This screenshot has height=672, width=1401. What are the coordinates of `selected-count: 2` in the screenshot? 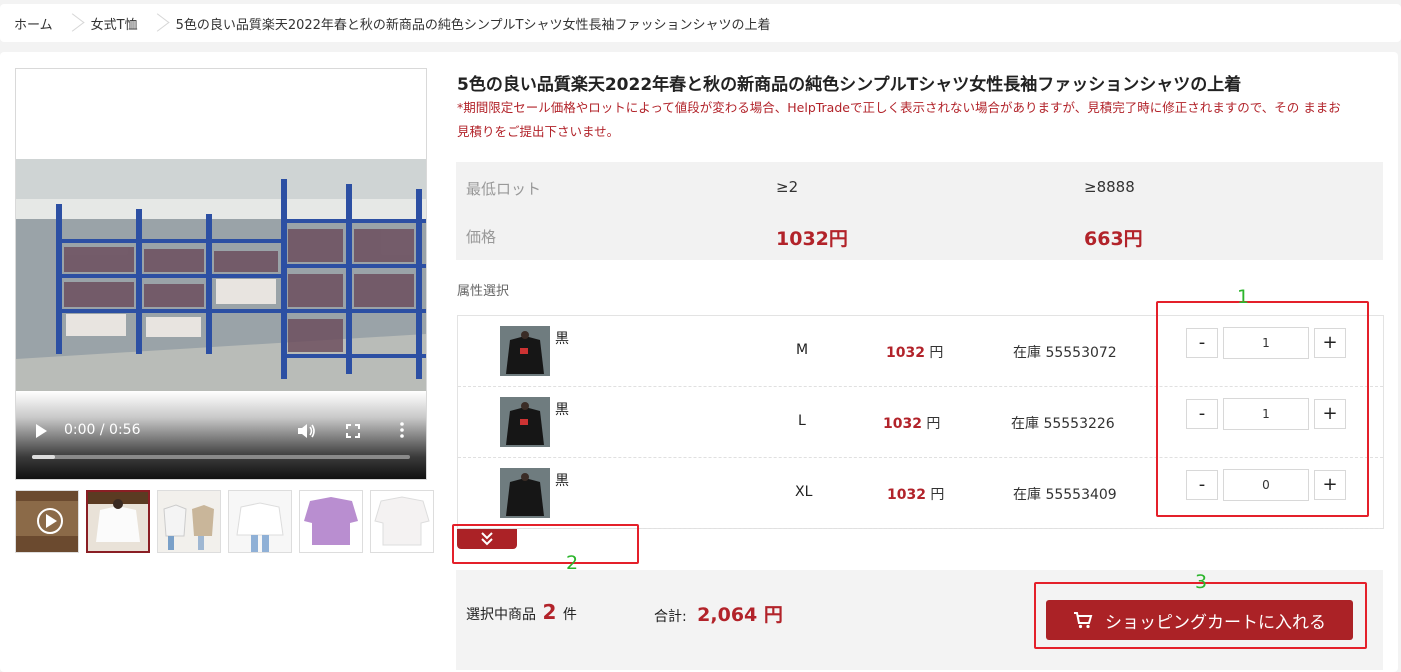 It's located at (549, 612).